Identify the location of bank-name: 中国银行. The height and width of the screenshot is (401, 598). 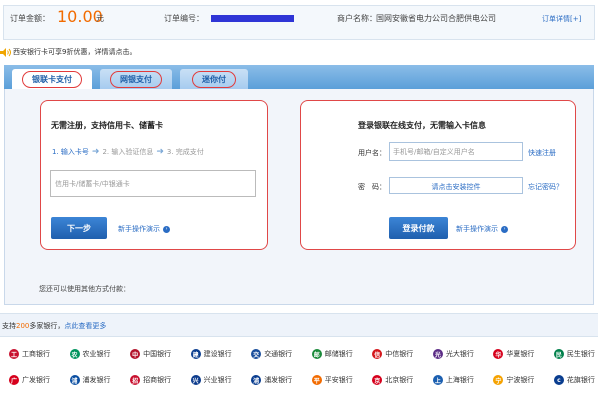
(157, 354).